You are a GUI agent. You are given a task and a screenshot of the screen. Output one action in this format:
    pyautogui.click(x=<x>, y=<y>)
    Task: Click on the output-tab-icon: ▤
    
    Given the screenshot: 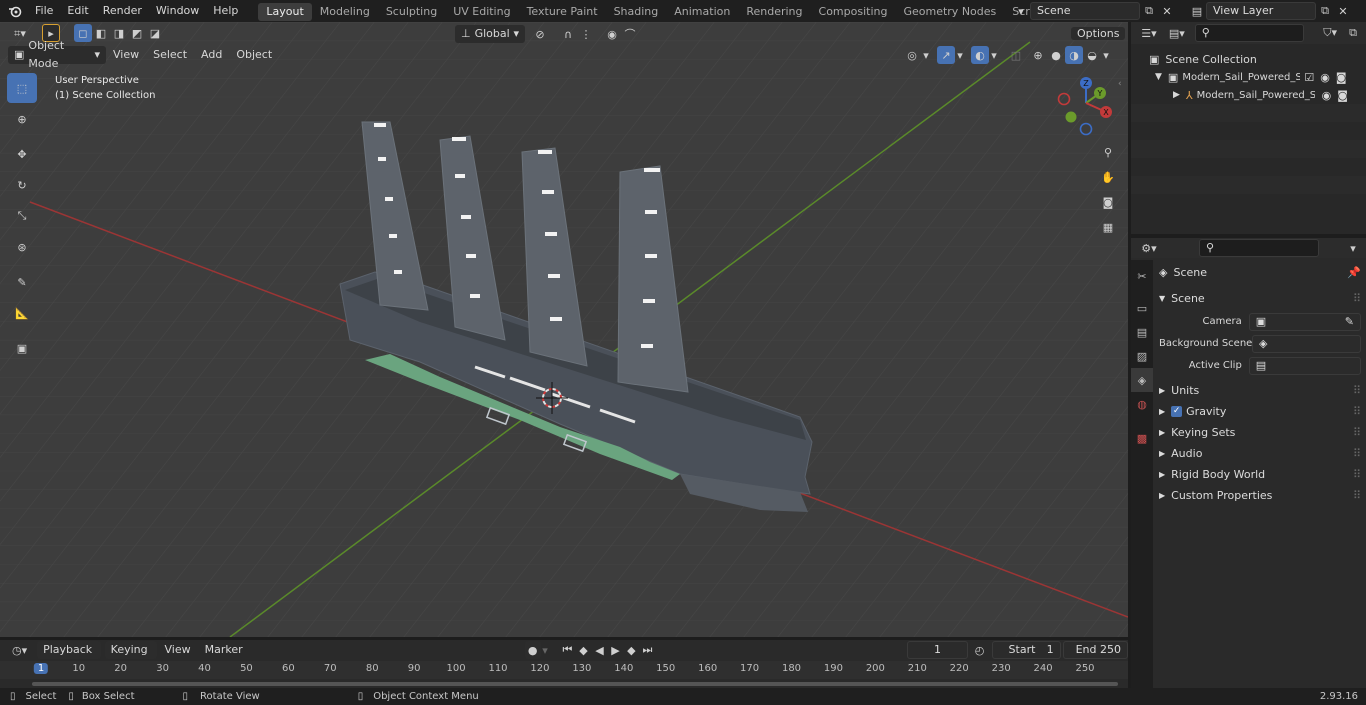 What is the action you would take?
    pyautogui.click(x=1142, y=332)
    